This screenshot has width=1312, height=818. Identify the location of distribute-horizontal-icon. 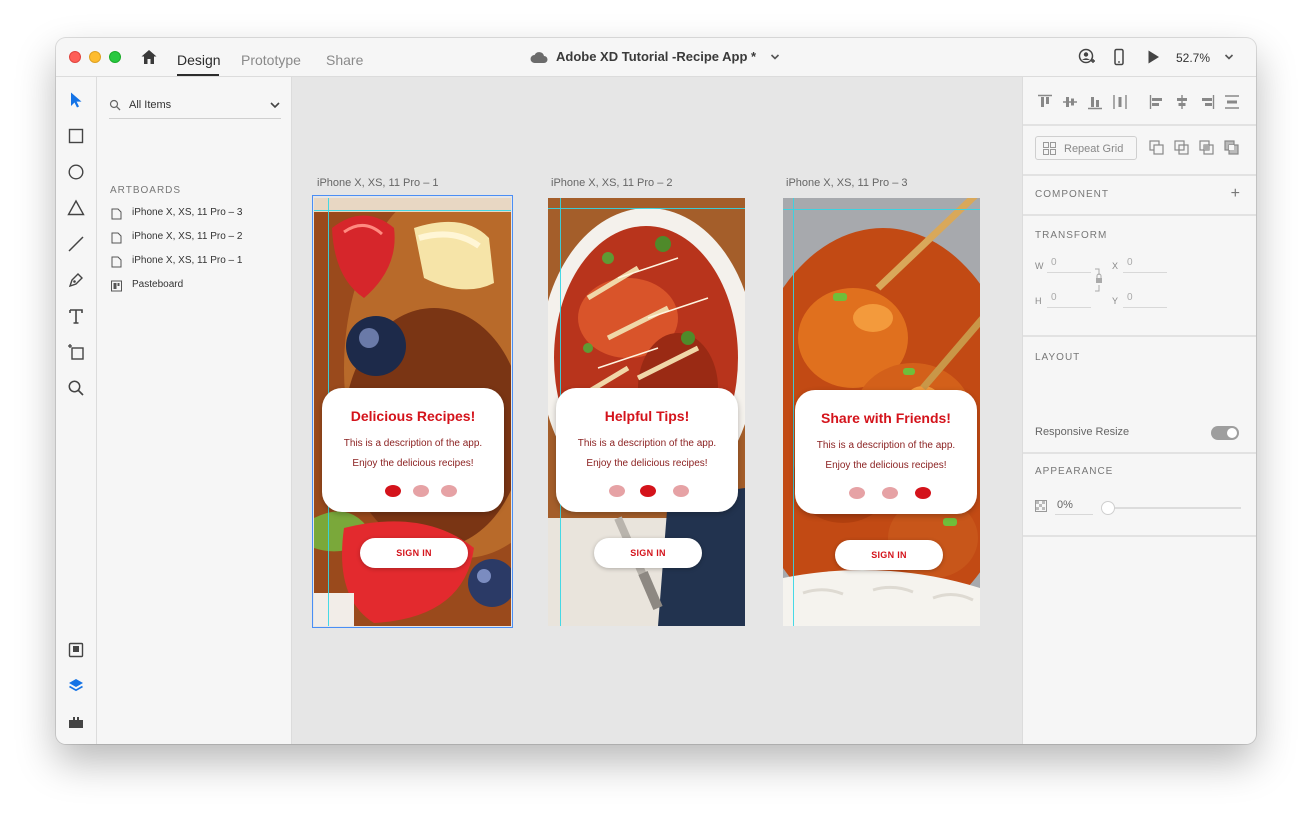
(1120, 102).